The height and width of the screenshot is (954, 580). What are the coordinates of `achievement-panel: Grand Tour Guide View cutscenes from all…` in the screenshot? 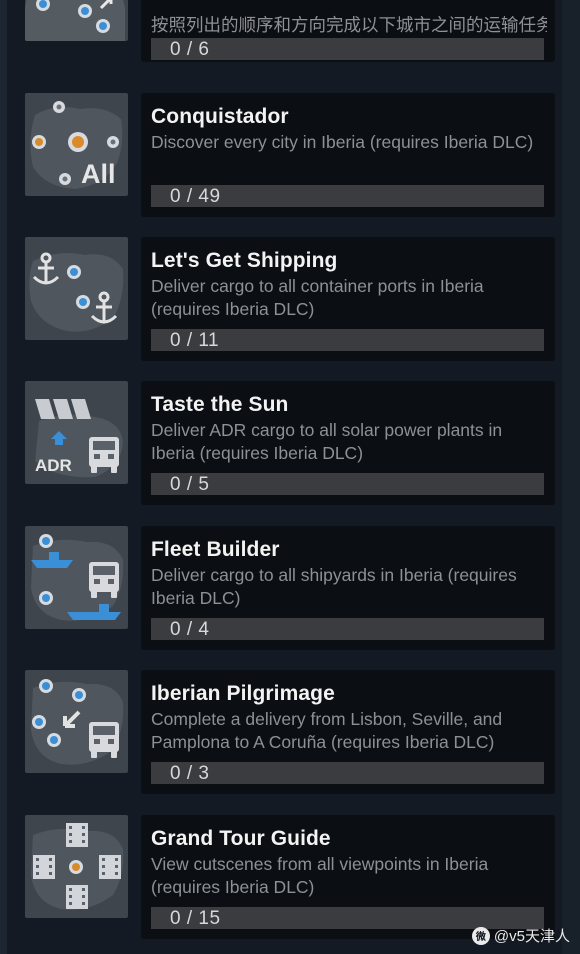 It's located at (348, 877).